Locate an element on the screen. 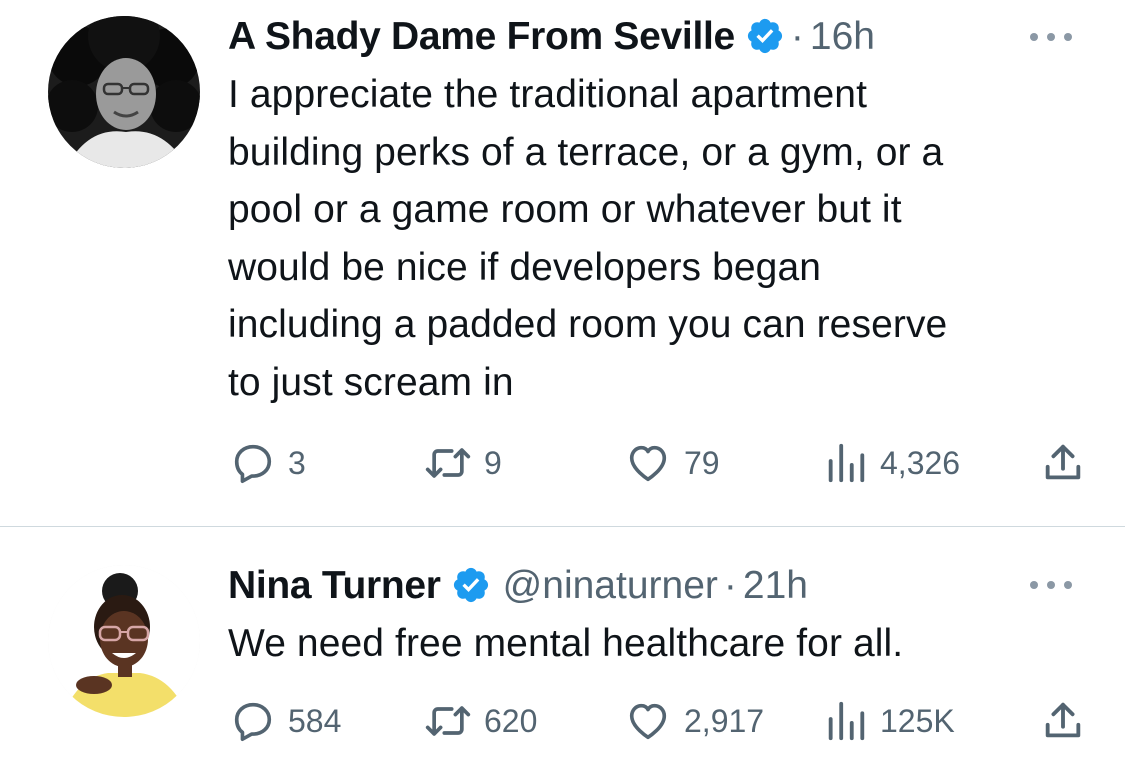 This screenshot has width=1125, height=770. retweet-count: 9 is located at coordinates (493, 462).